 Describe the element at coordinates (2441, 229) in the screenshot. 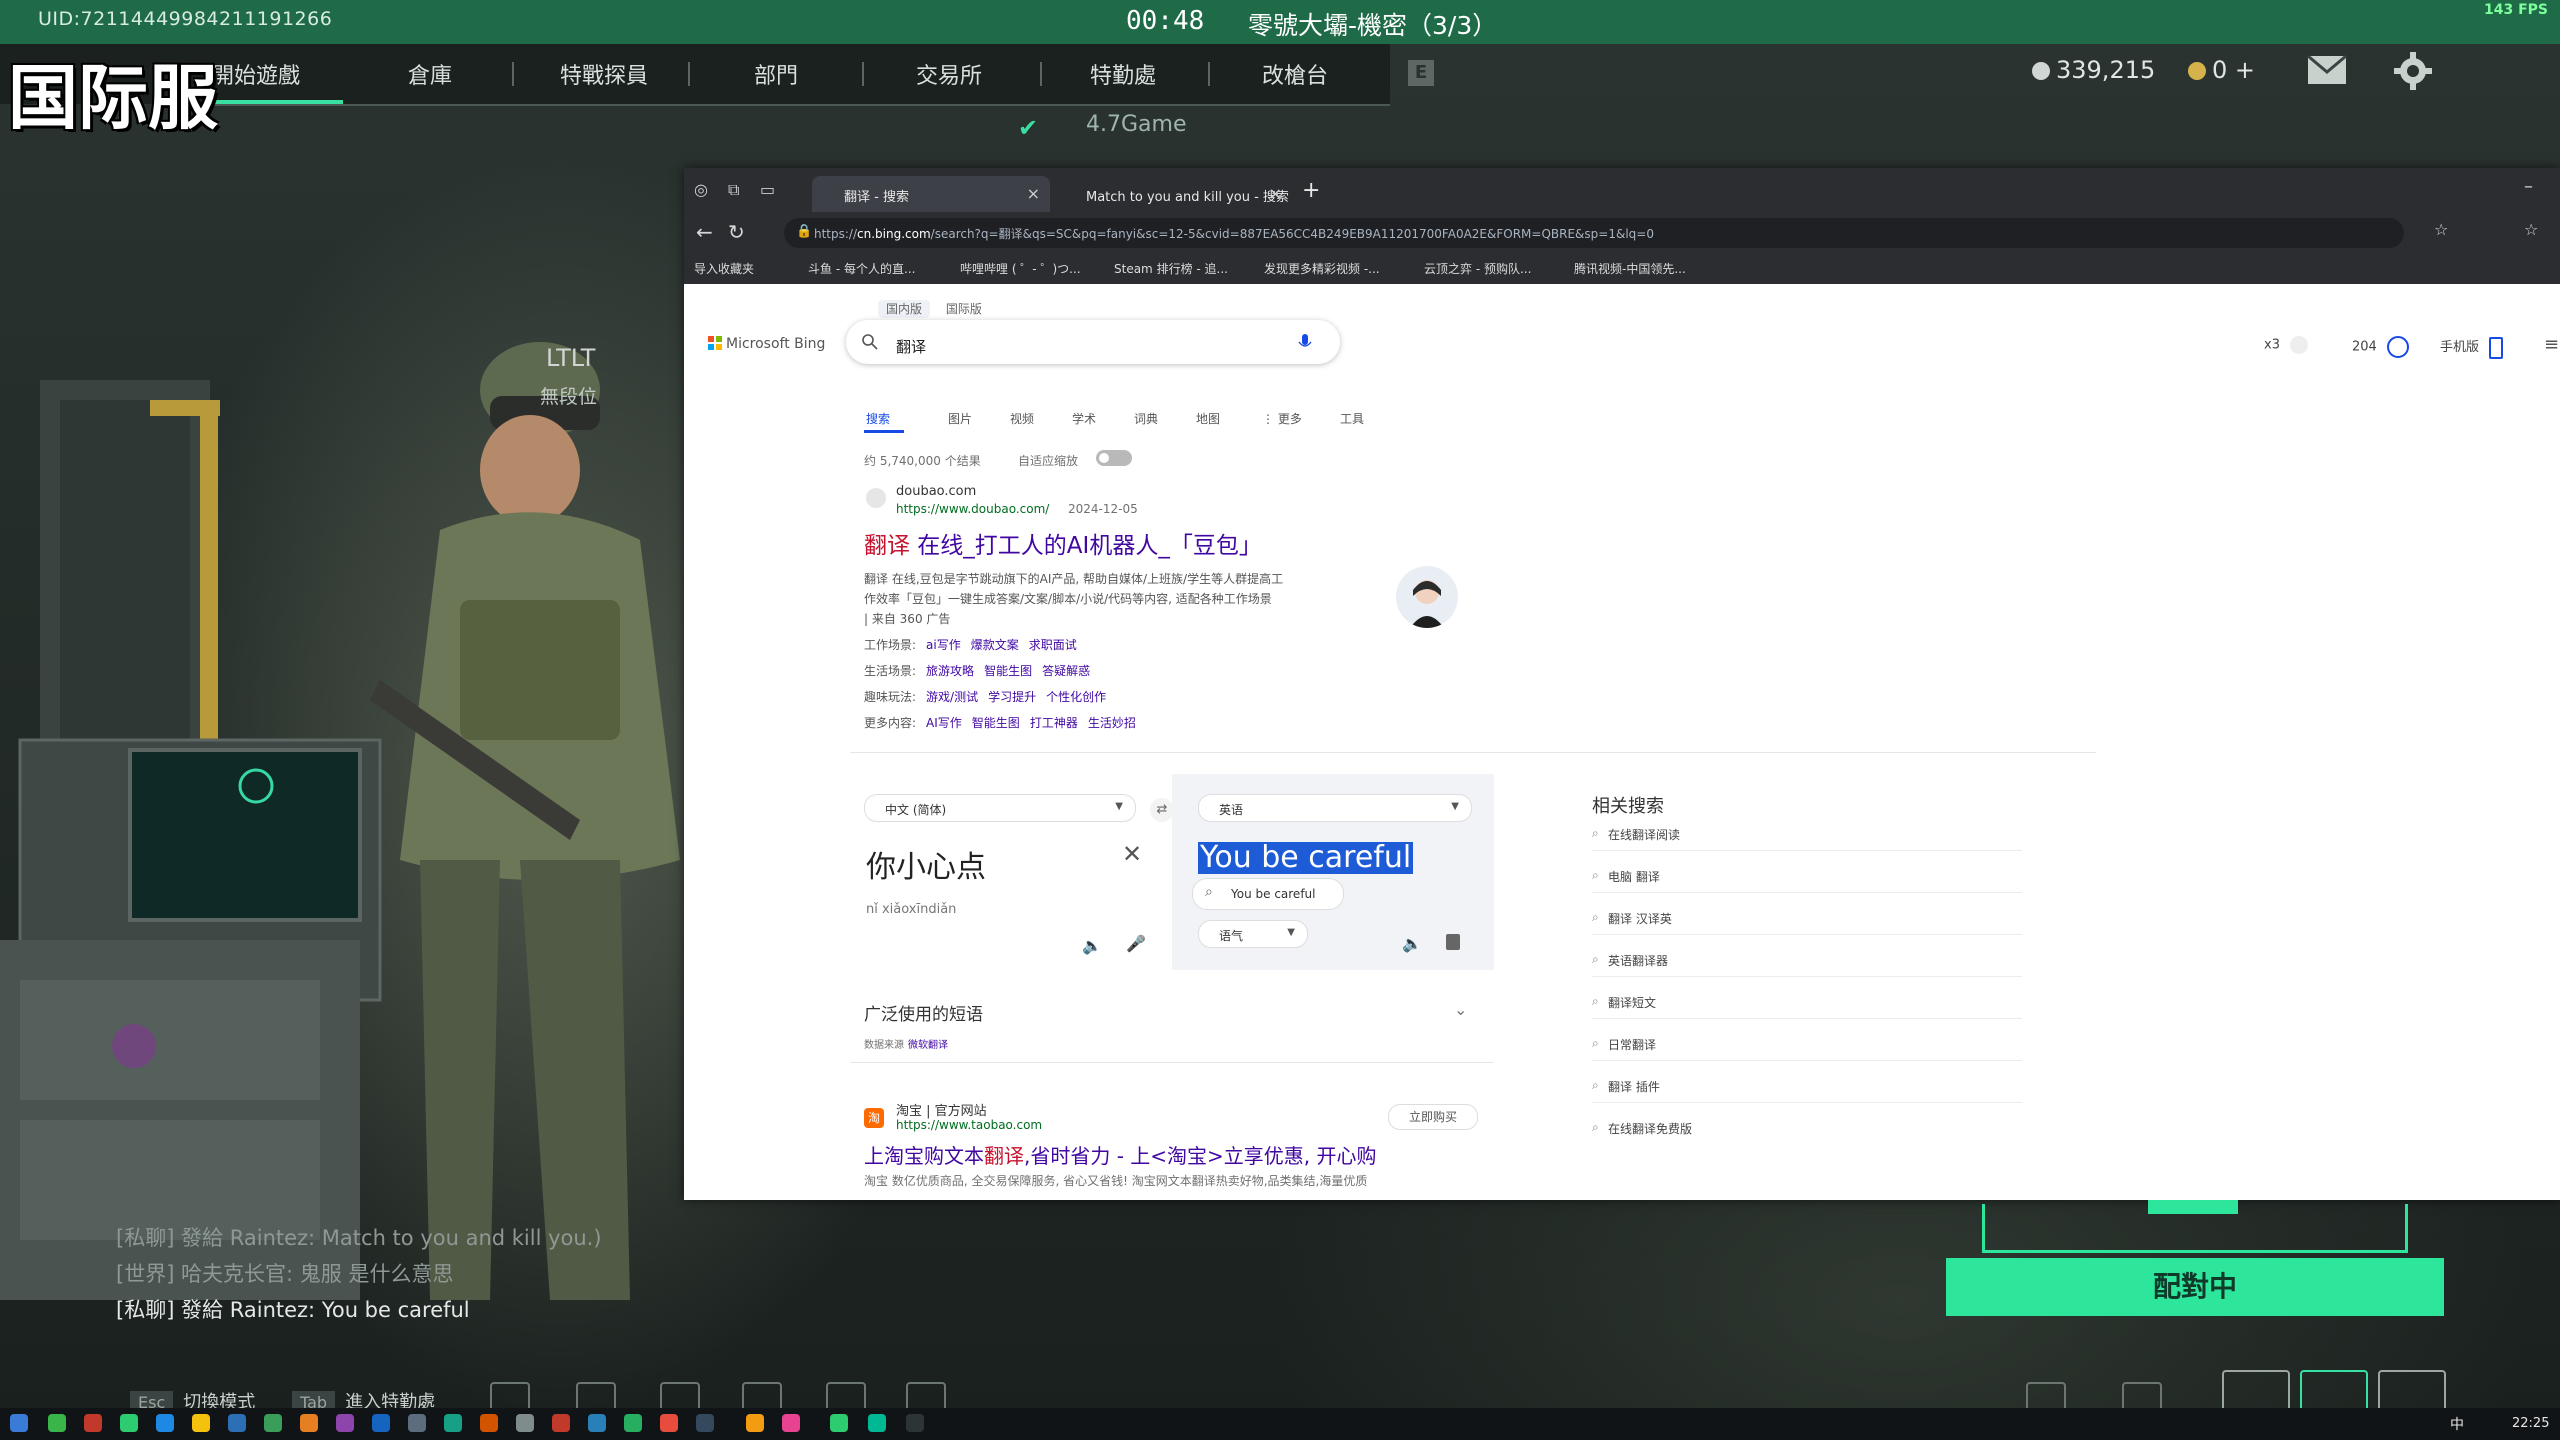

I see `favorite-icon: ☆` at that location.